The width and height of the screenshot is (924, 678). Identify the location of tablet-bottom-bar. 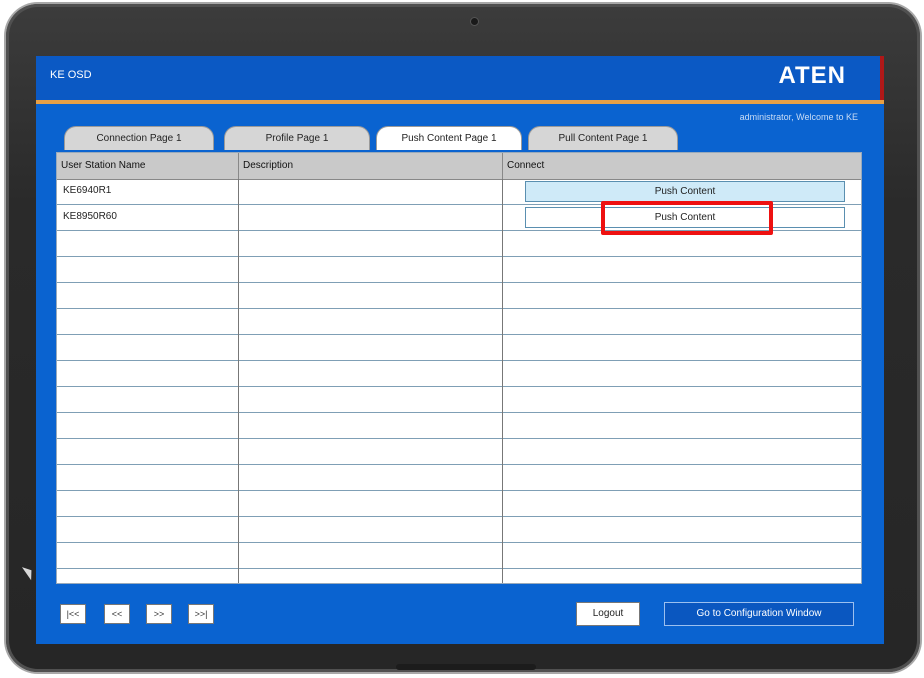
(466, 667).